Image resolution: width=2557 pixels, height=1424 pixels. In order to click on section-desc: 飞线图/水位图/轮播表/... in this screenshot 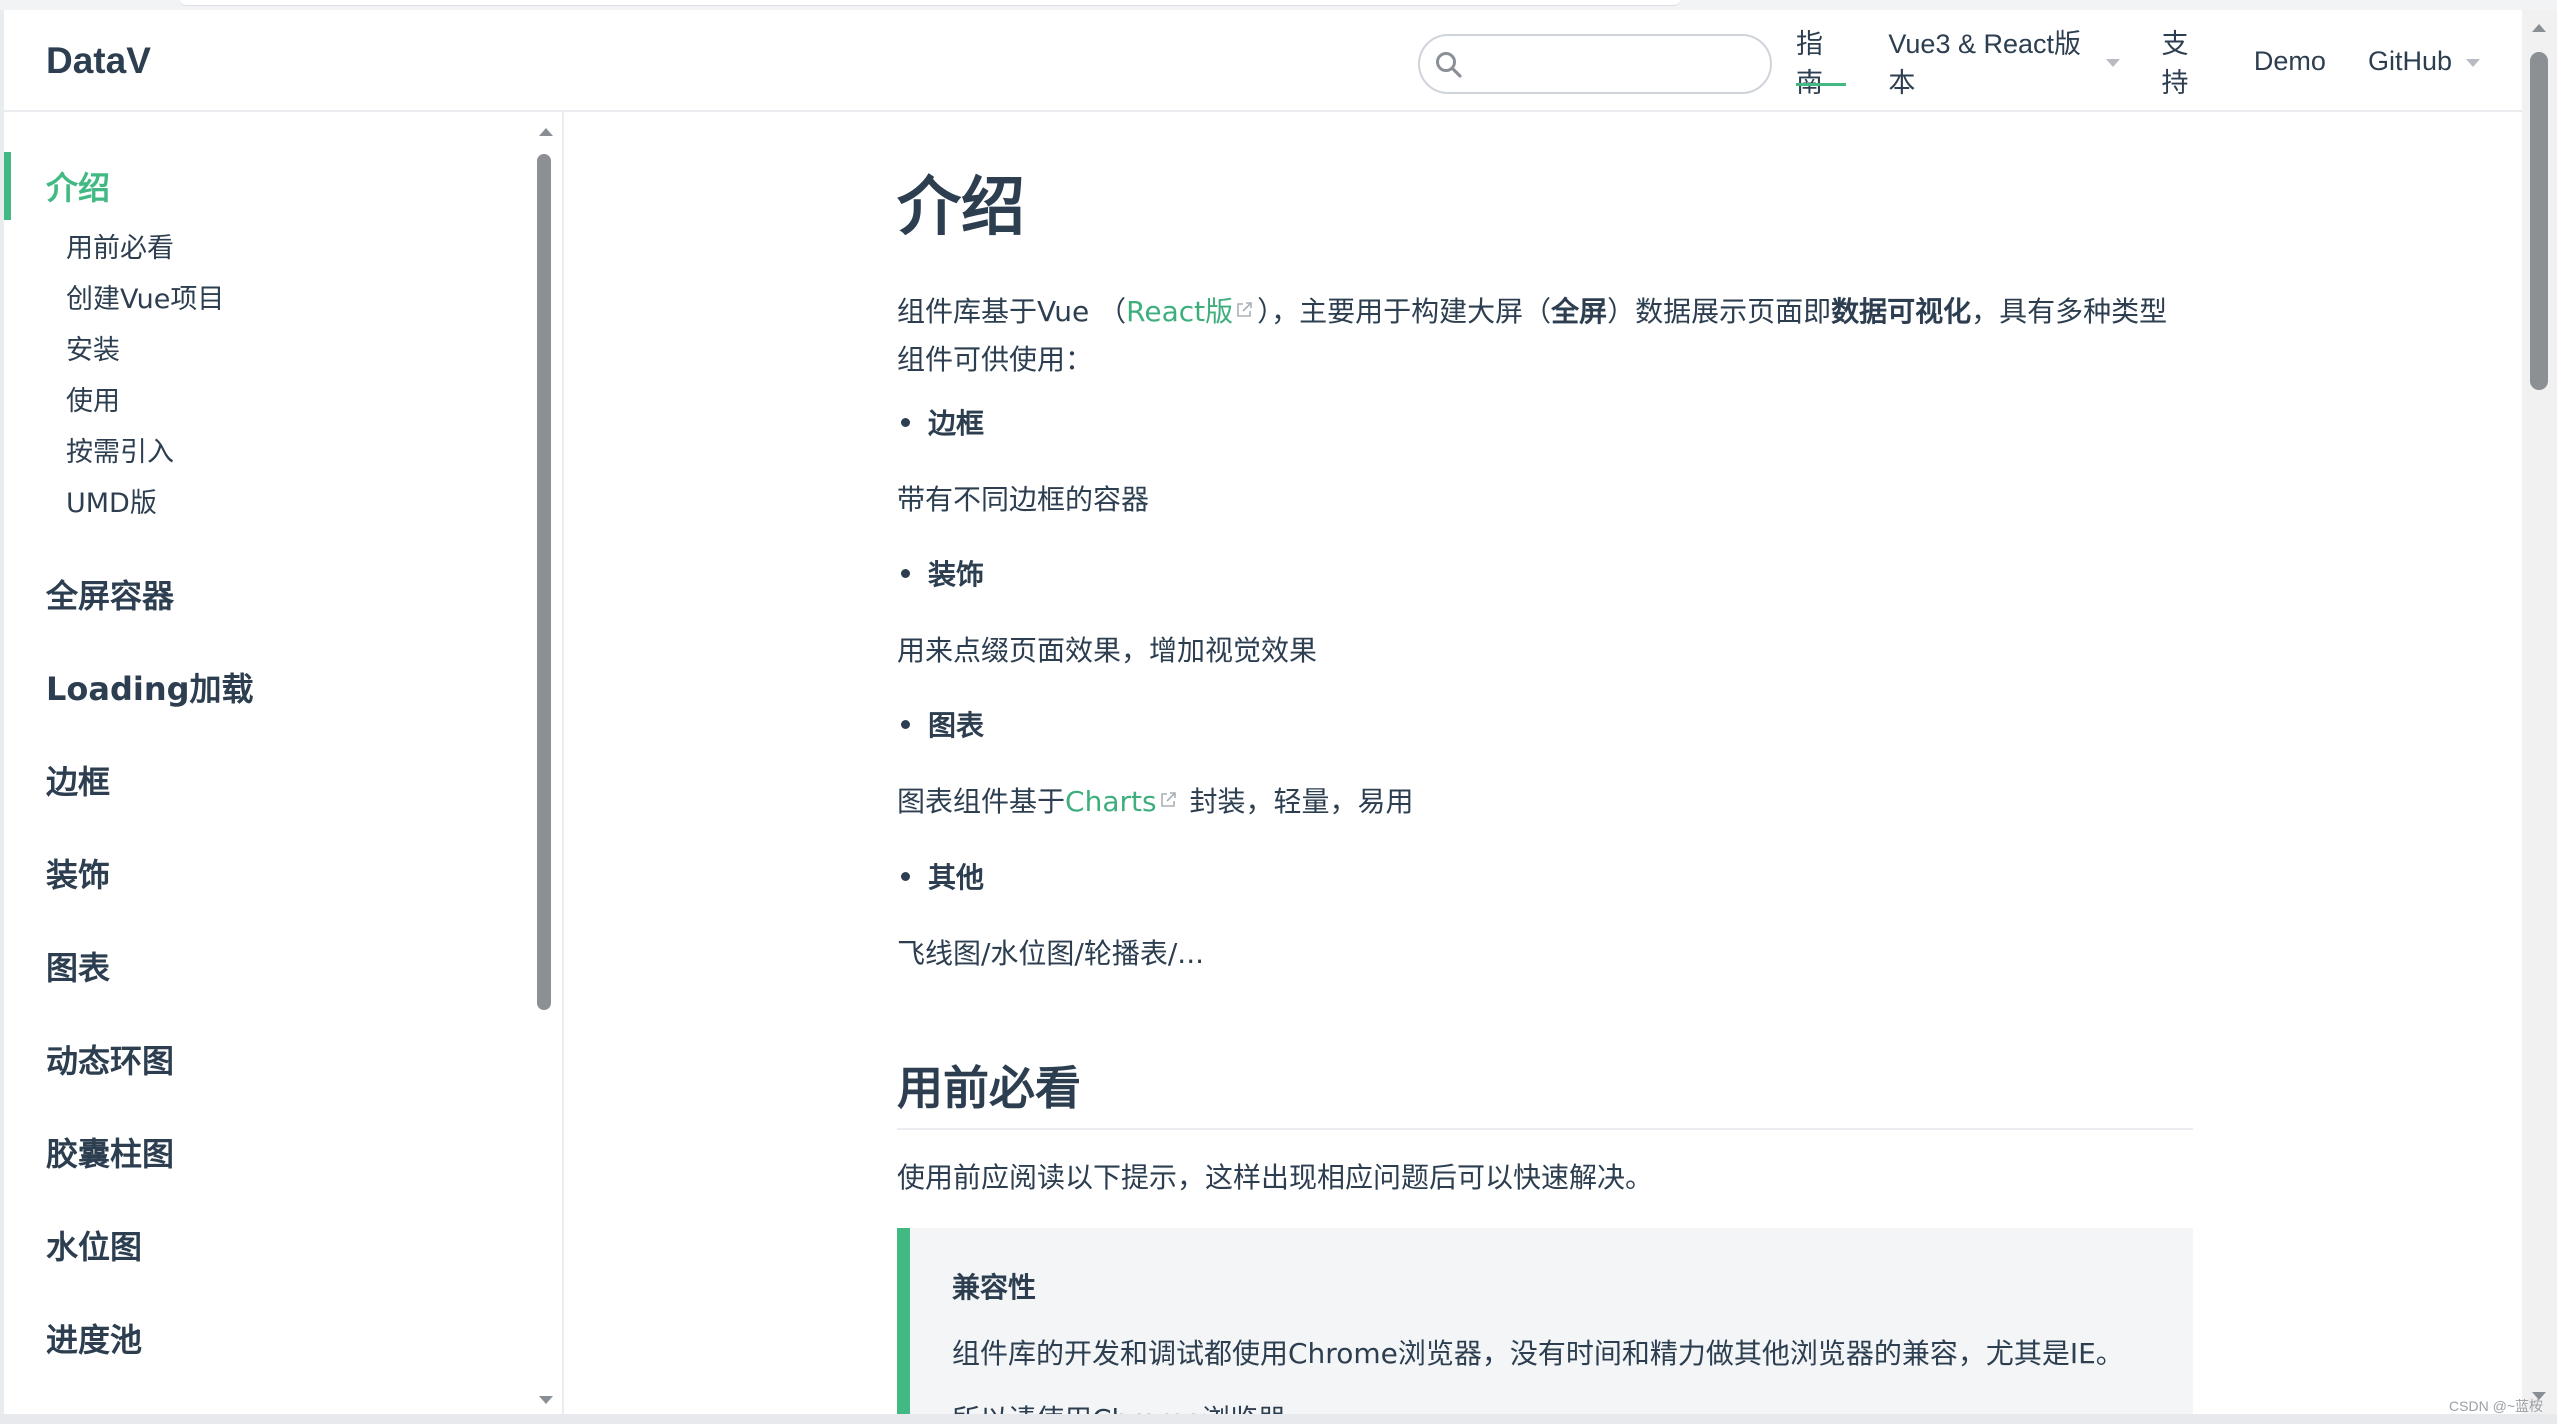, I will do `click(1051, 953)`.